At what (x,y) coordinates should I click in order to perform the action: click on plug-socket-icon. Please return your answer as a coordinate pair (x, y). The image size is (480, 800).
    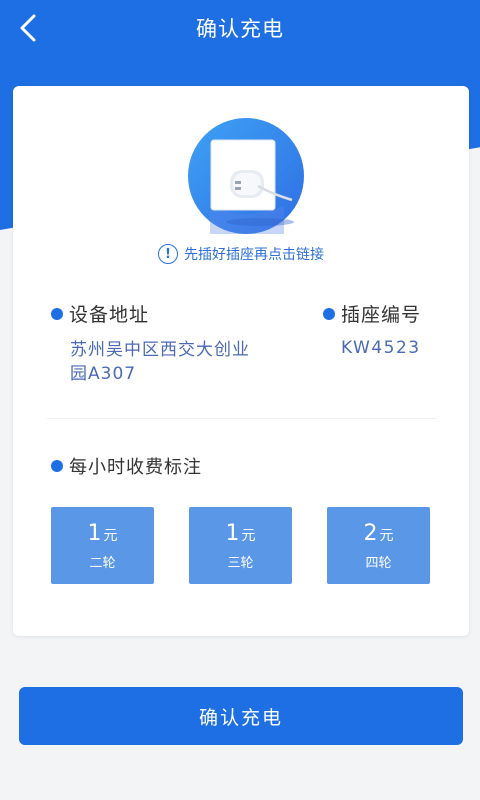
    Looking at the image, I should click on (246, 176).